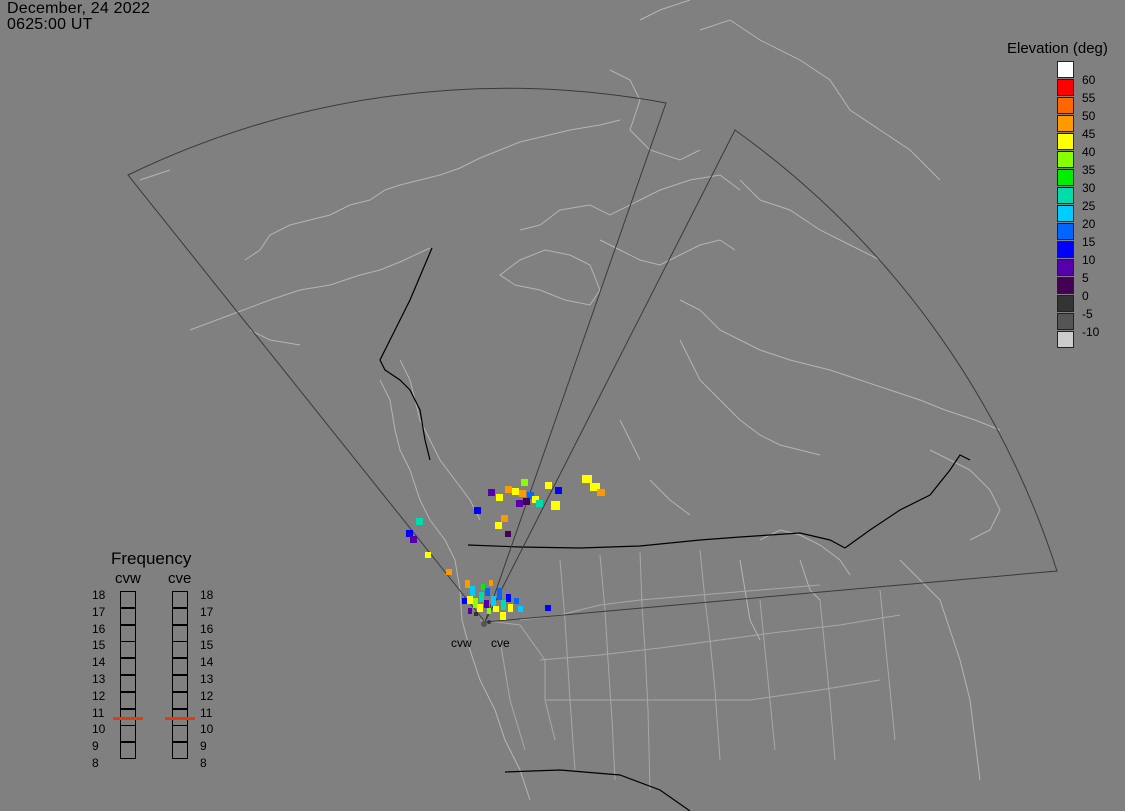 This screenshot has height=811, width=1125. I want to click on elevation-label: 55, so click(1089, 98).